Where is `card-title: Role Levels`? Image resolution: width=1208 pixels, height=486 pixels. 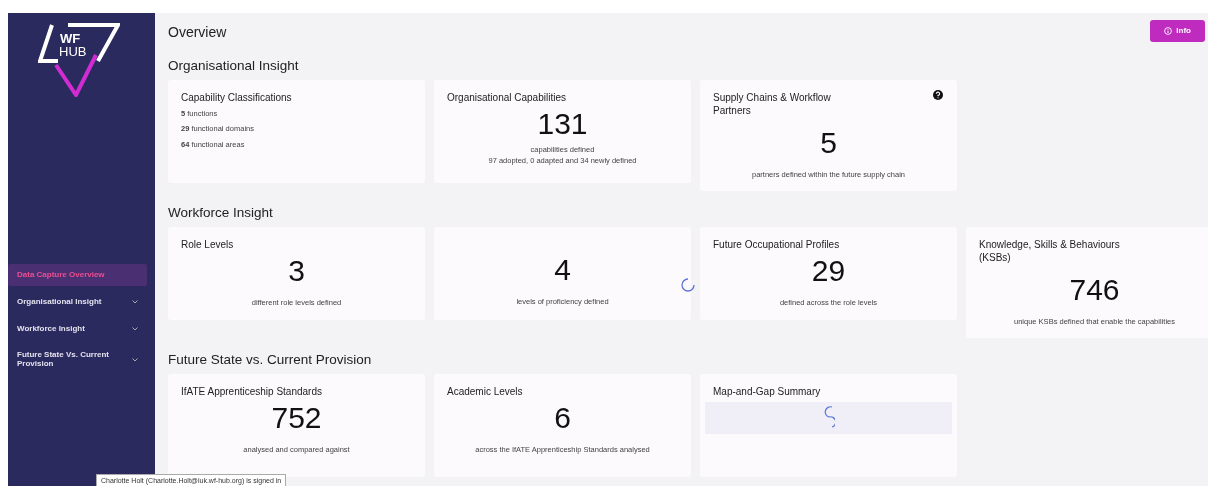 card-title: Role Levels is located at coordinates (208, 245).